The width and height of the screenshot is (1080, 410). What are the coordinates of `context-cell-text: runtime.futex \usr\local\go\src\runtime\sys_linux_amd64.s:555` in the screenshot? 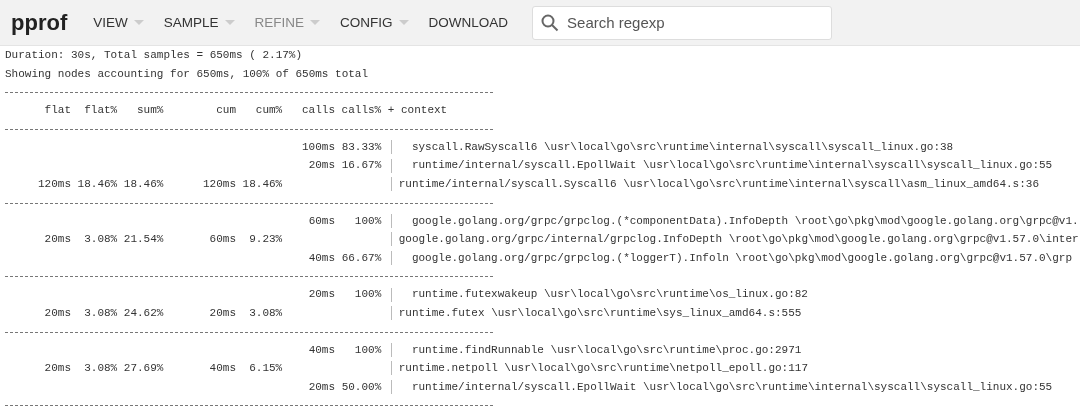 It's located at (600, 313).